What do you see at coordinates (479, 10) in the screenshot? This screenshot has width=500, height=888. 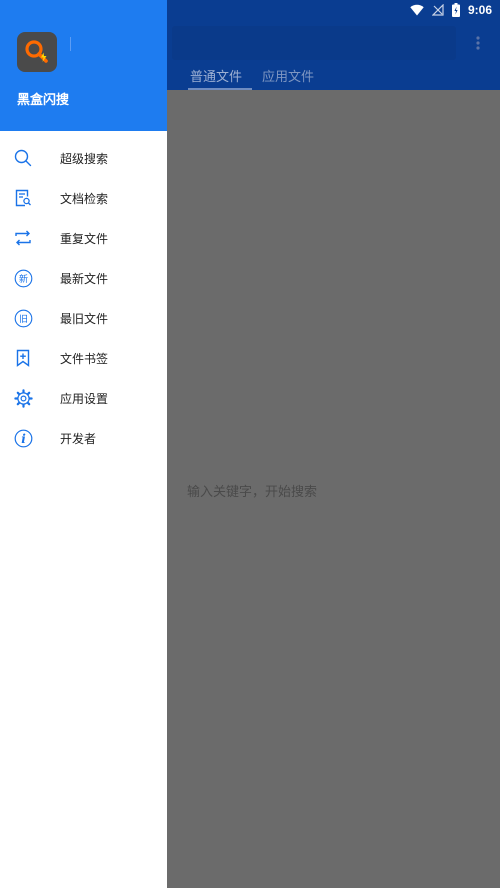 I see `status-time: 9:06` at bounding box center [479, 10].